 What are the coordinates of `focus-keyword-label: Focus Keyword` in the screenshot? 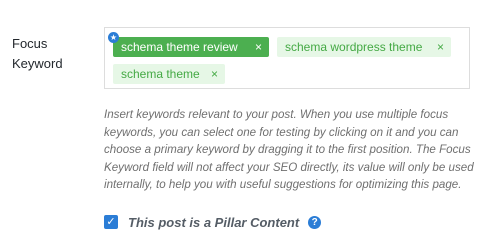 It's located at (47, 54).